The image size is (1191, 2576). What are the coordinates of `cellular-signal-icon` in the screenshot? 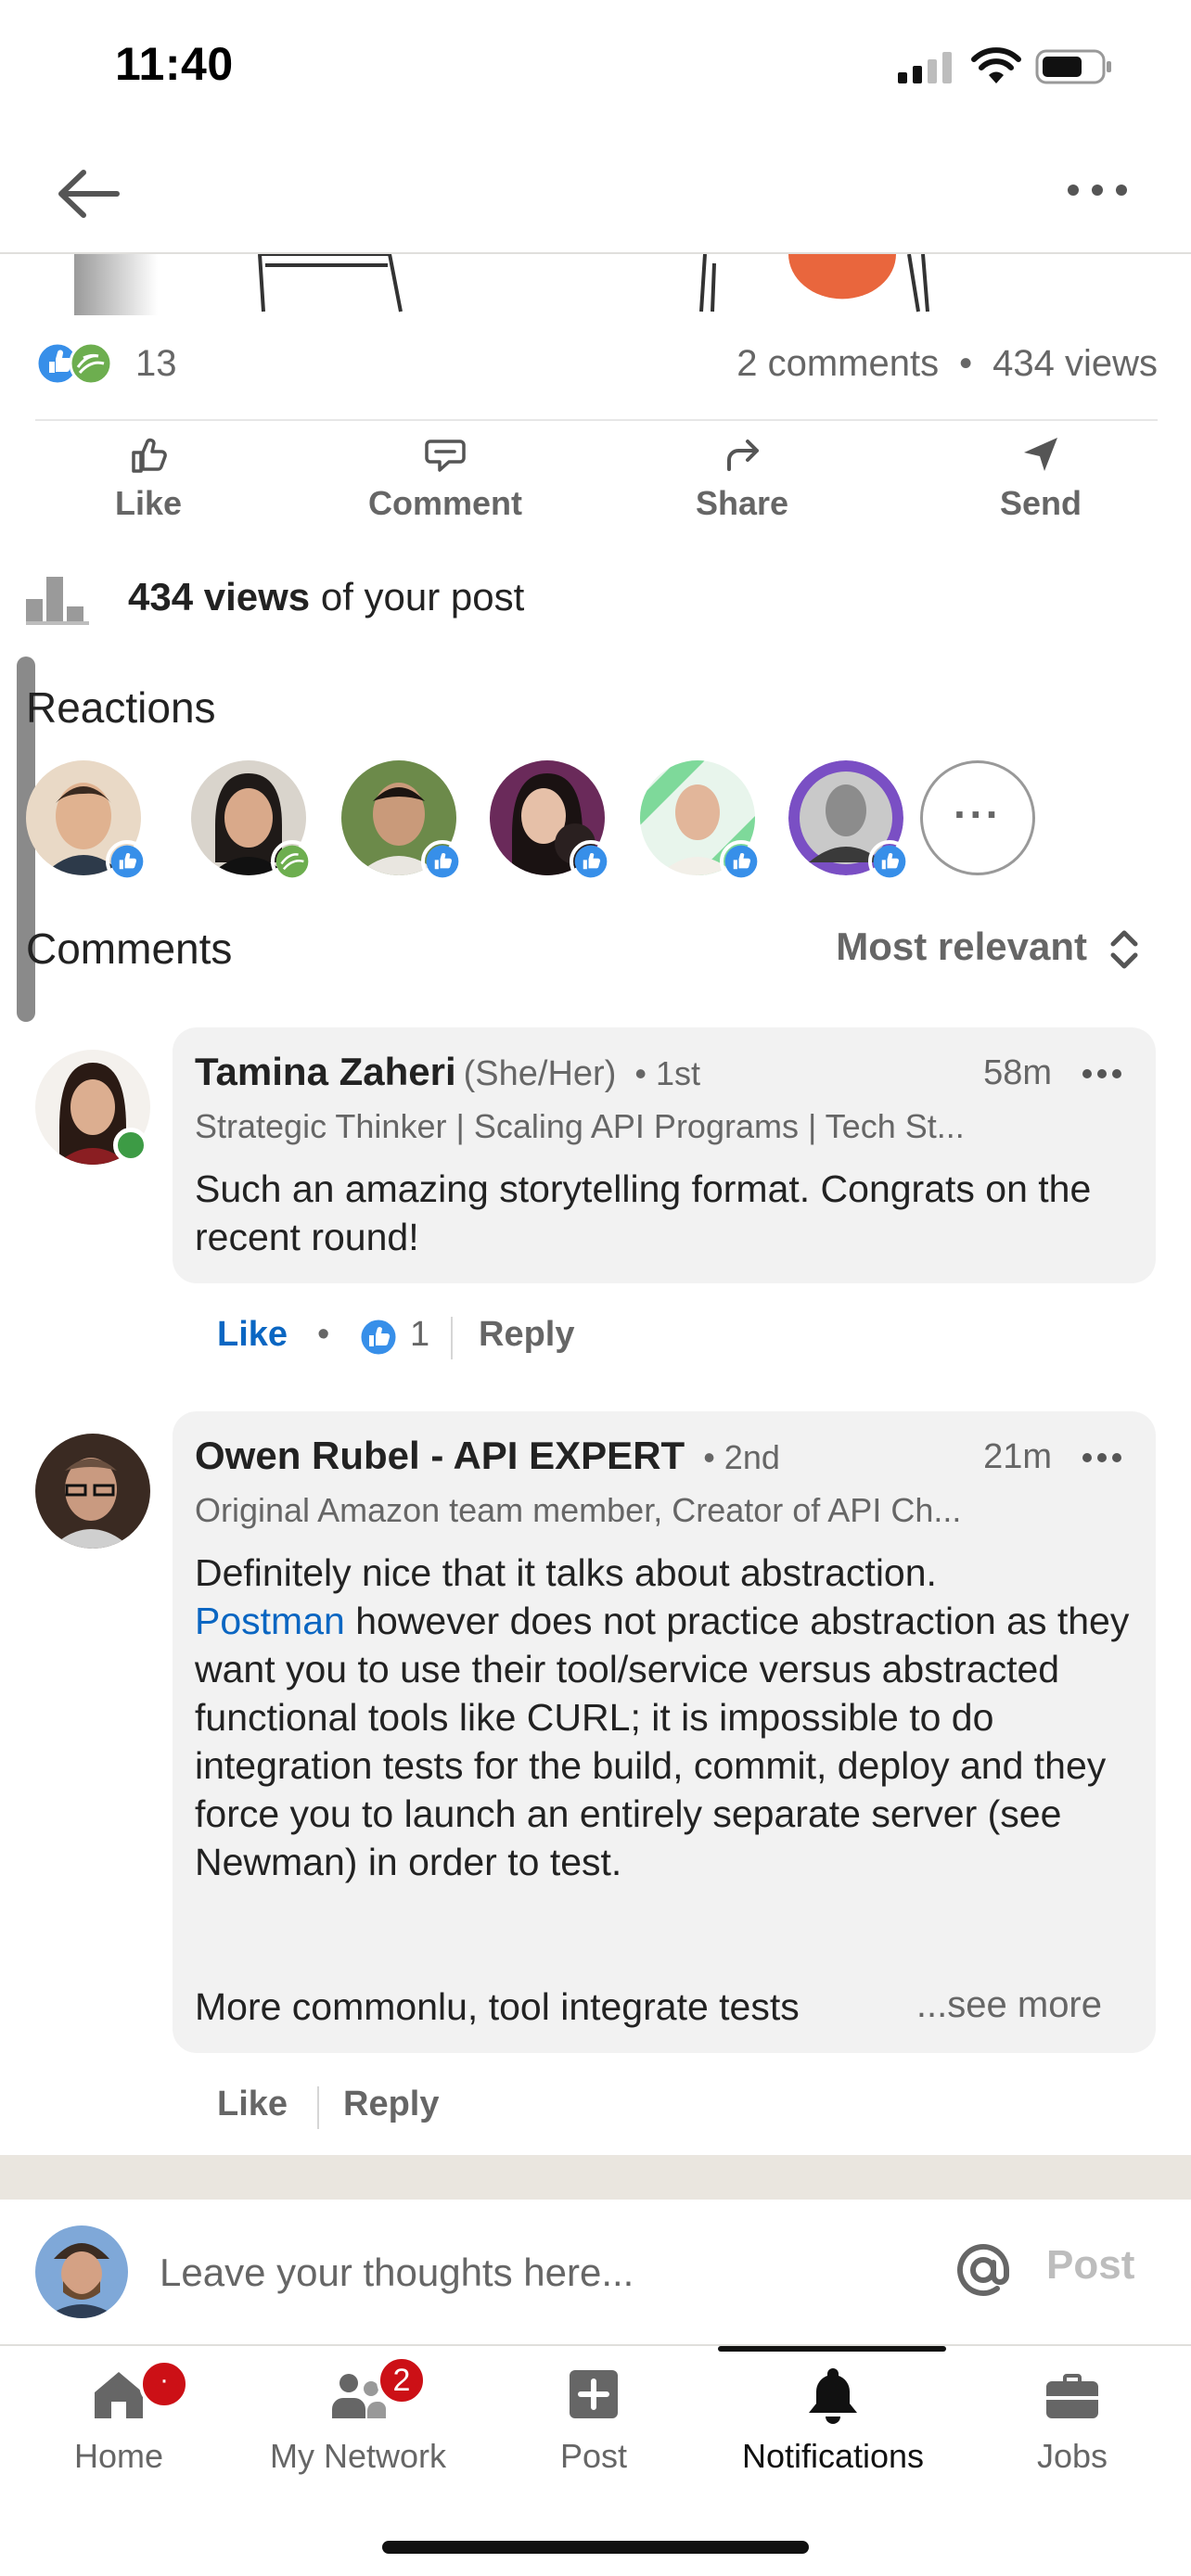 It's located at (925, 67).